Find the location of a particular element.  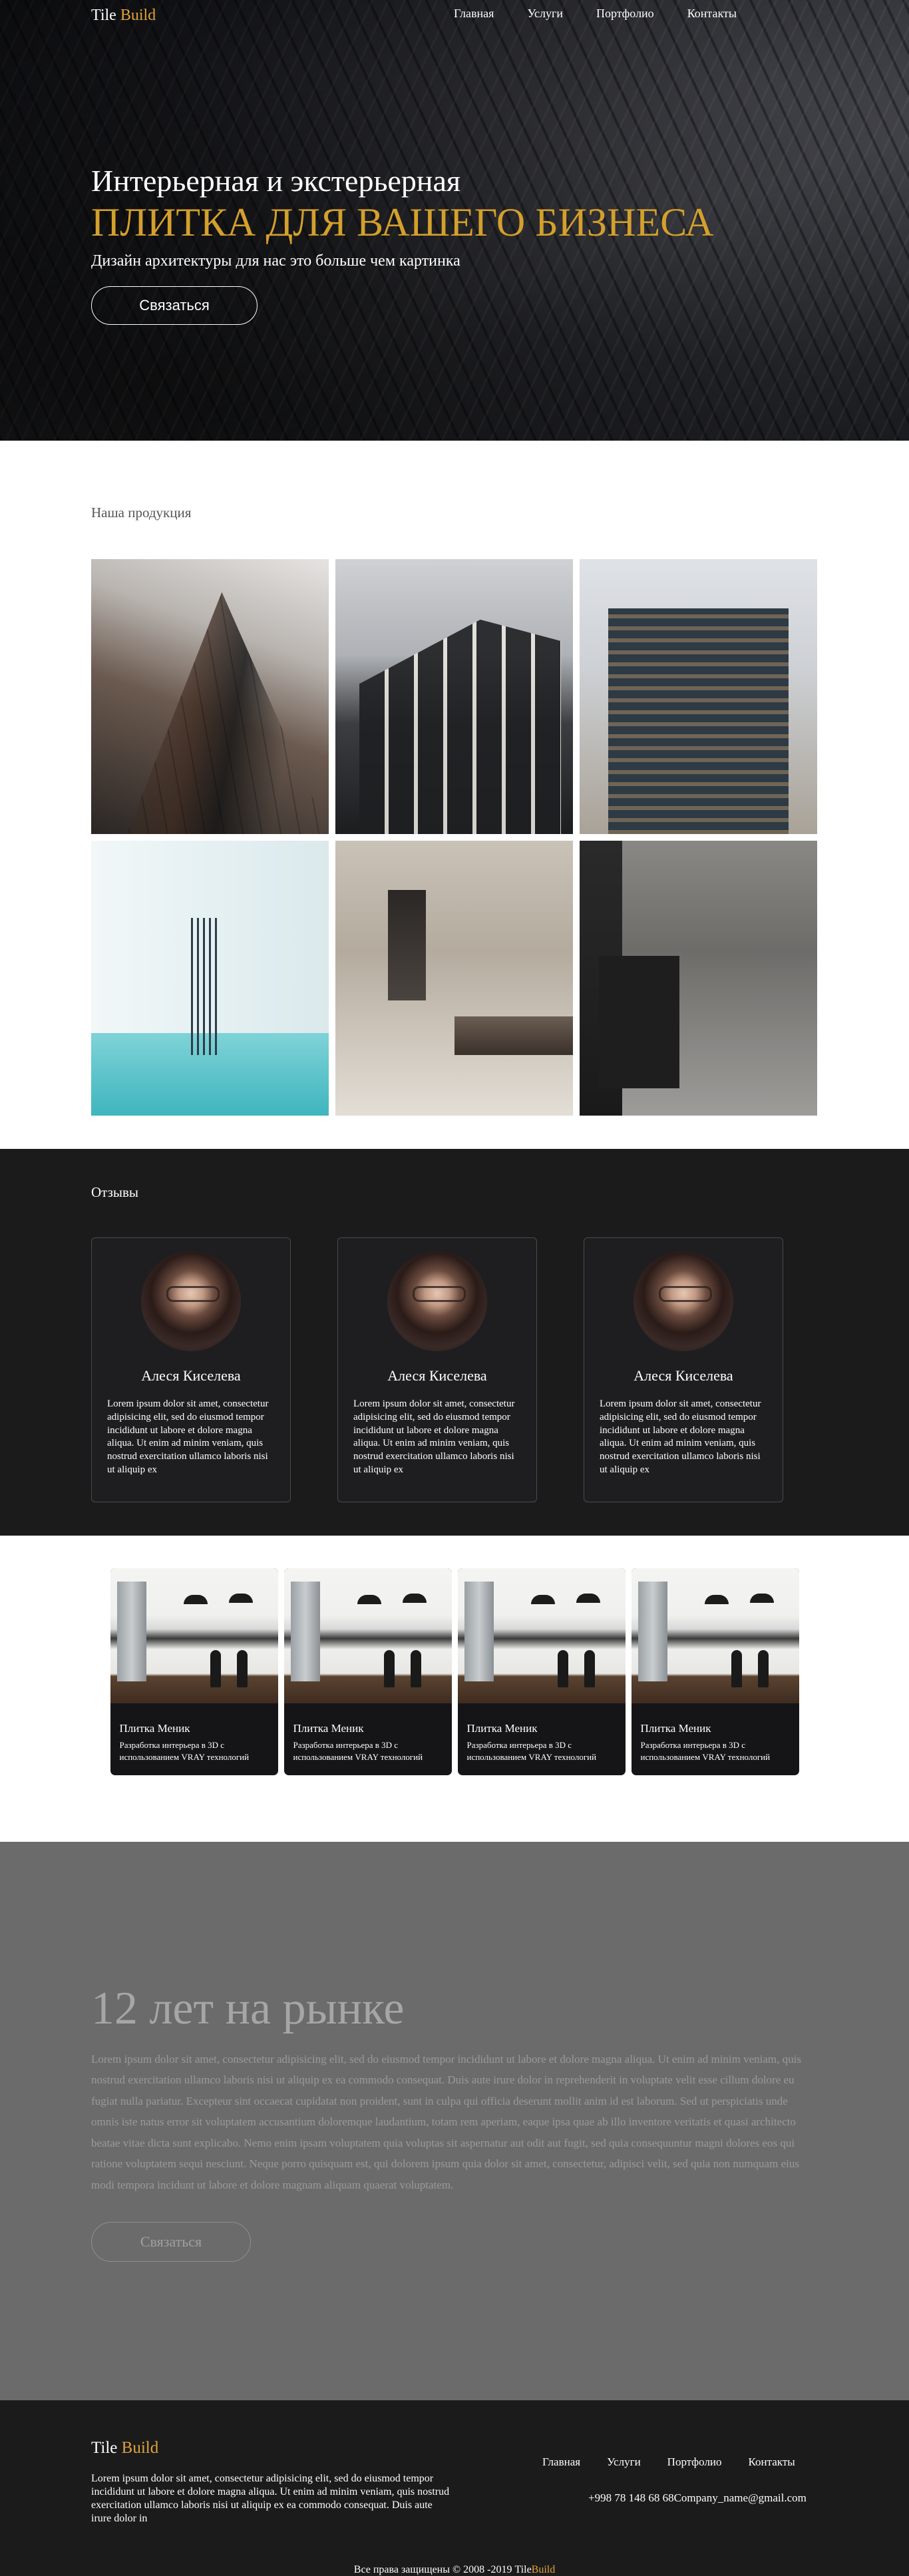

nav-item-home: Главная is located at coordinates (474, 14).